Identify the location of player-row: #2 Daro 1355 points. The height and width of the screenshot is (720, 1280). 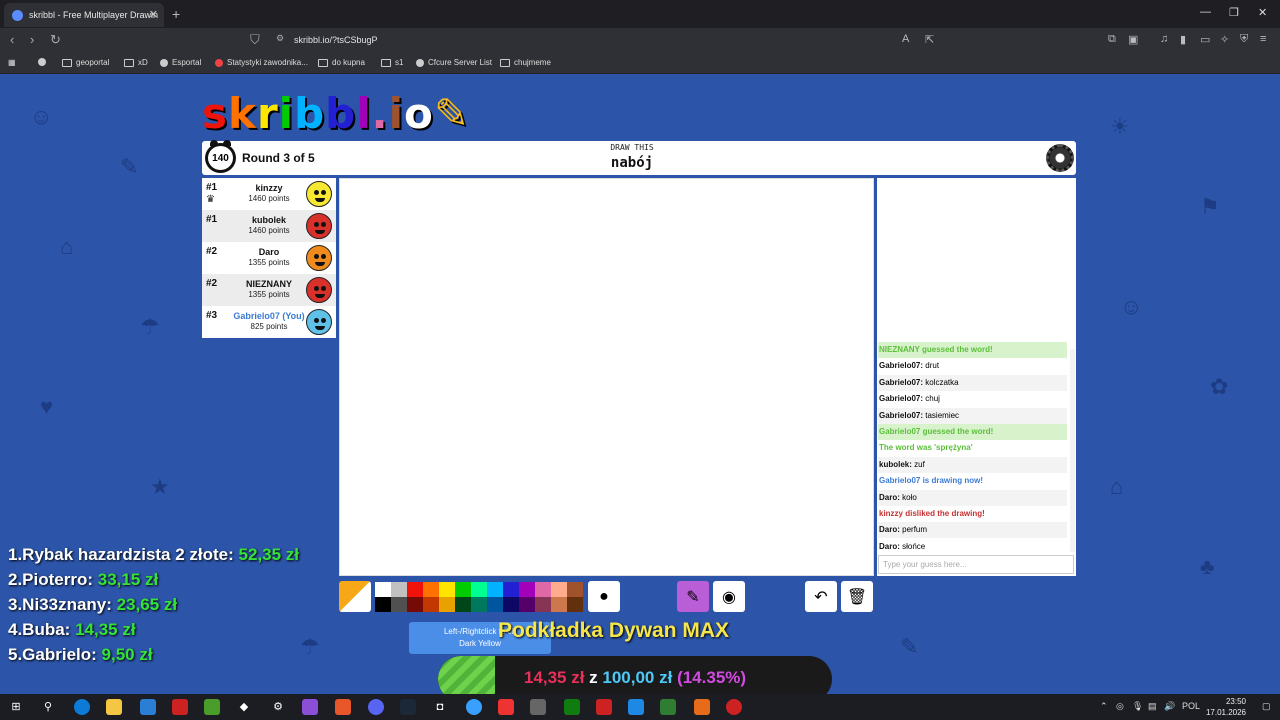
(269, 258).